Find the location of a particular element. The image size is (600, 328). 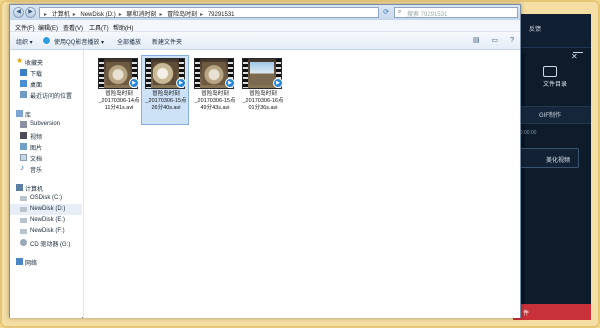

sidebar-item-newdisk-f: NewDisk (F:) is located at coordinates (46, 231).